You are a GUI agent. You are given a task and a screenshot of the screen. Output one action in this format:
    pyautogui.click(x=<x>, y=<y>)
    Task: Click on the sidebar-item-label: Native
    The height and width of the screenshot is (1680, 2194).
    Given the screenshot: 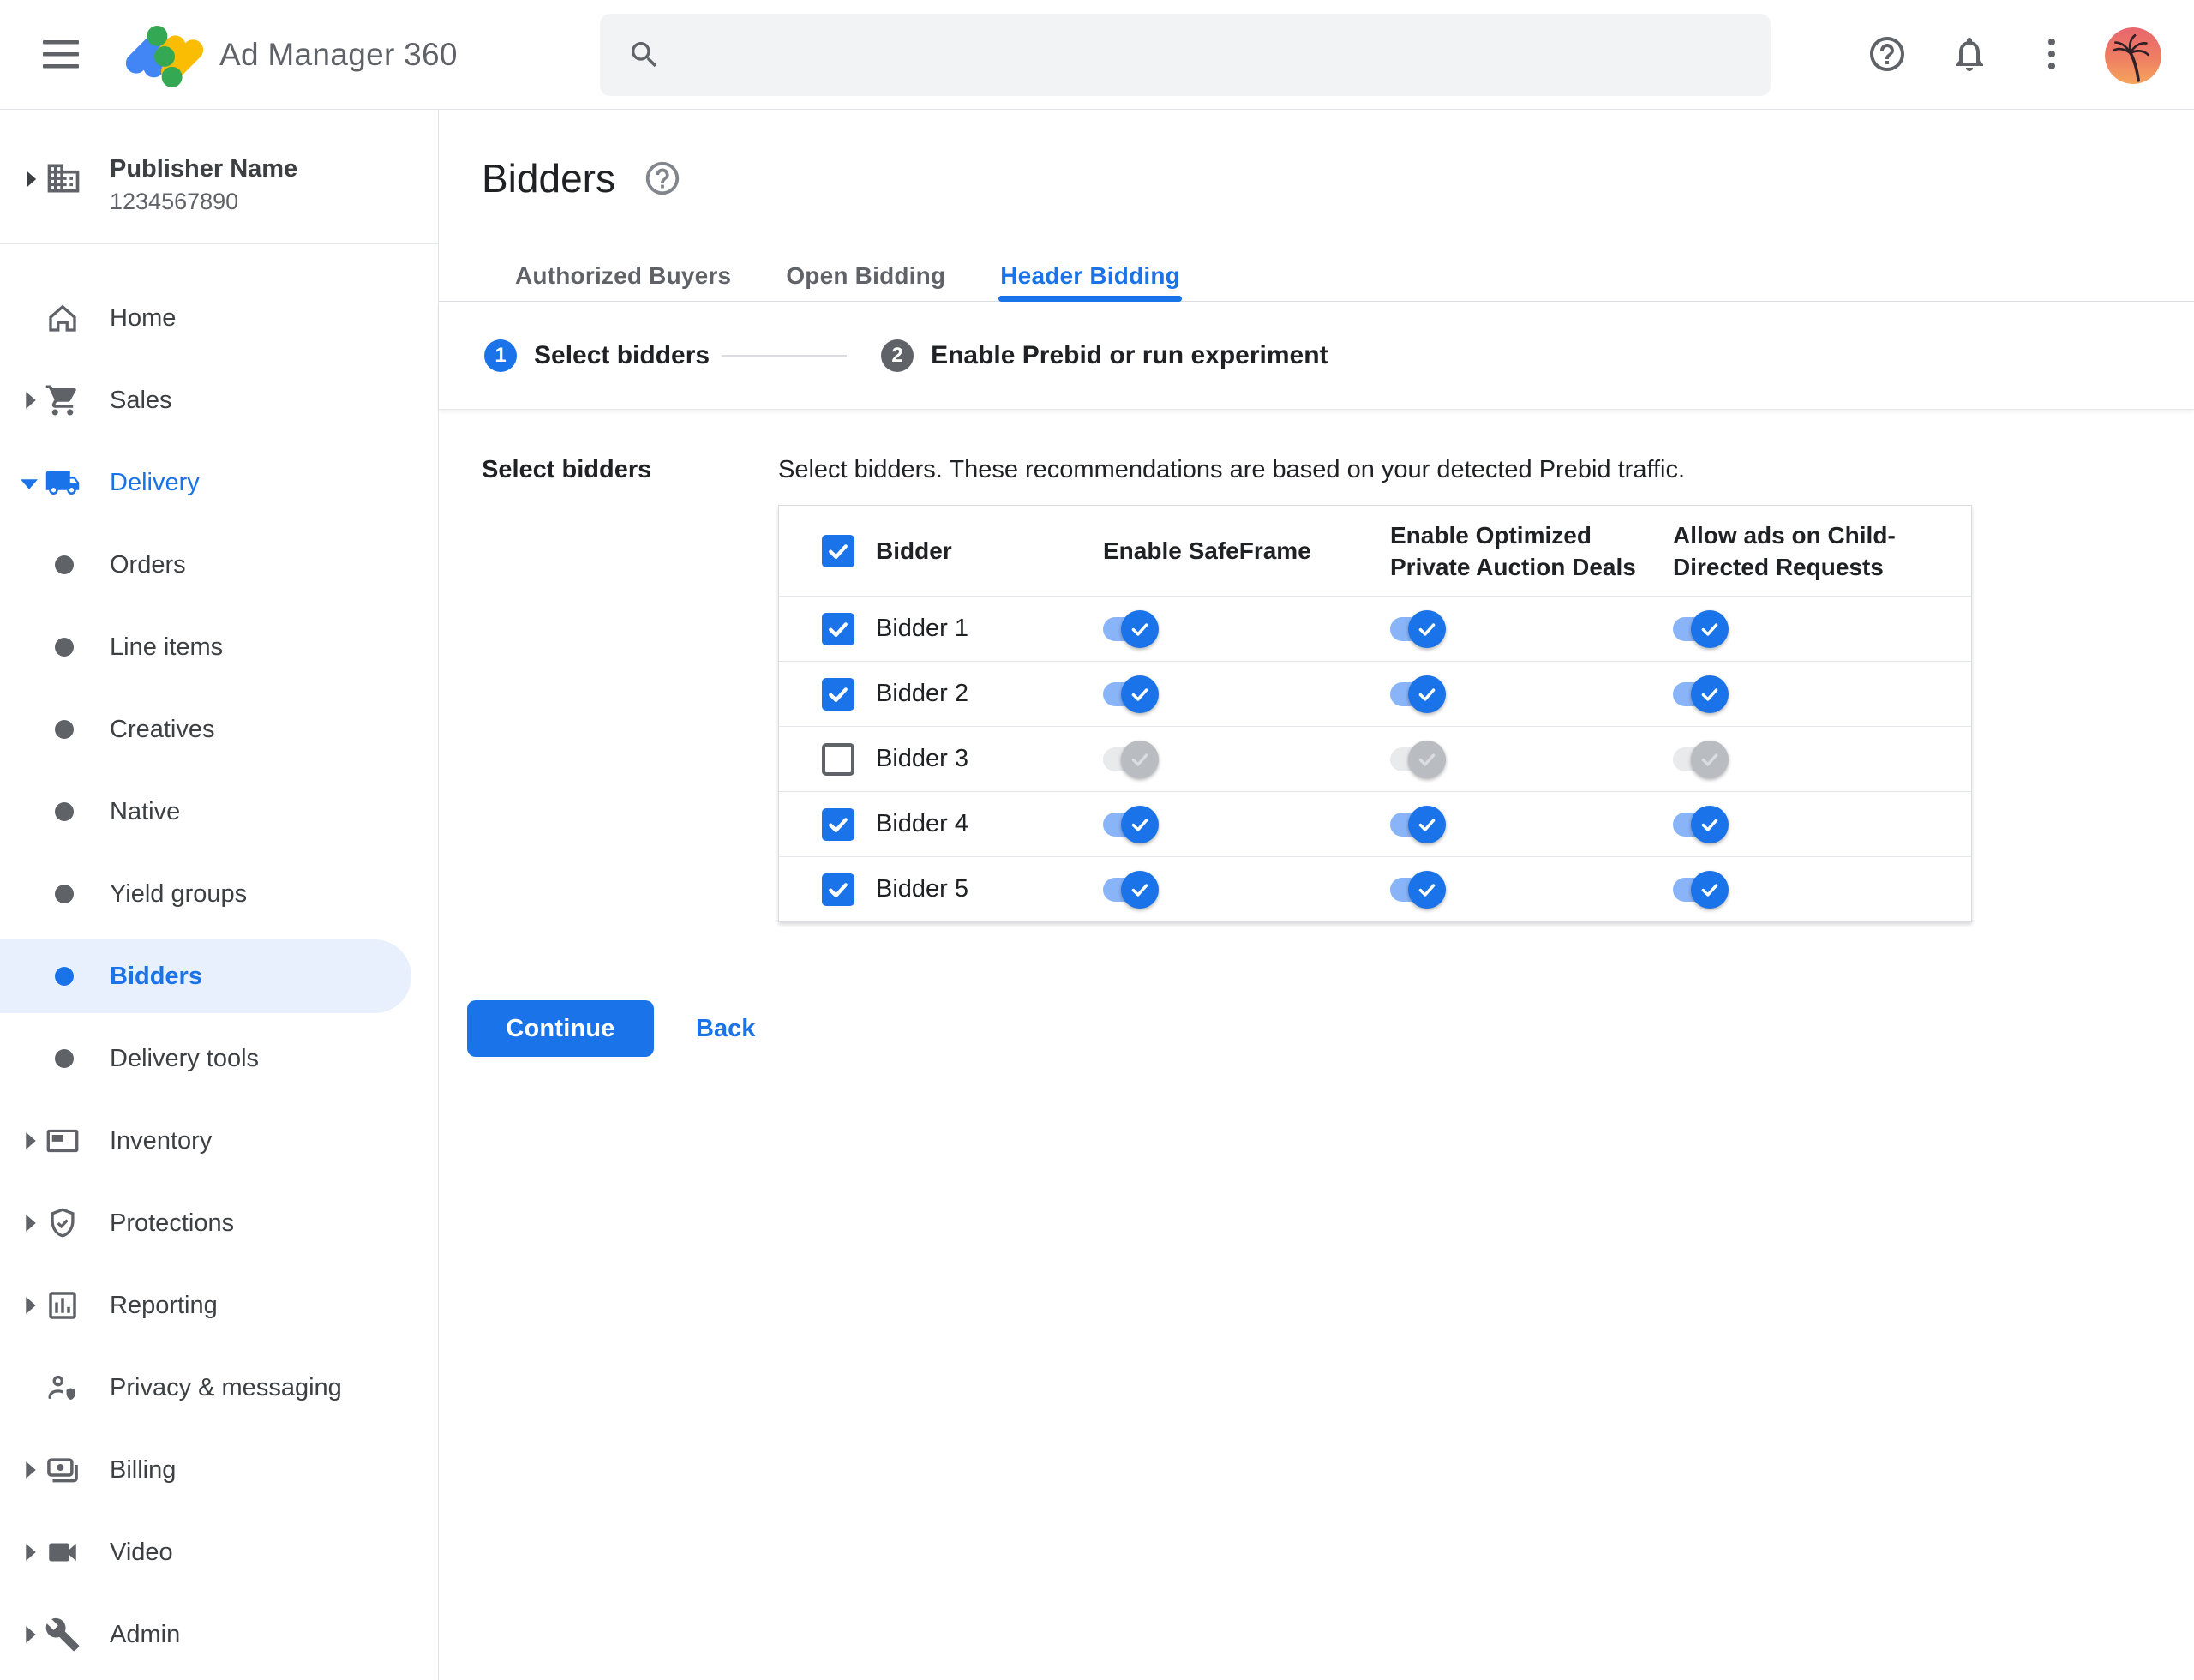 What is the action you would take?
    pyautogui.click(x=145, y=811)
    